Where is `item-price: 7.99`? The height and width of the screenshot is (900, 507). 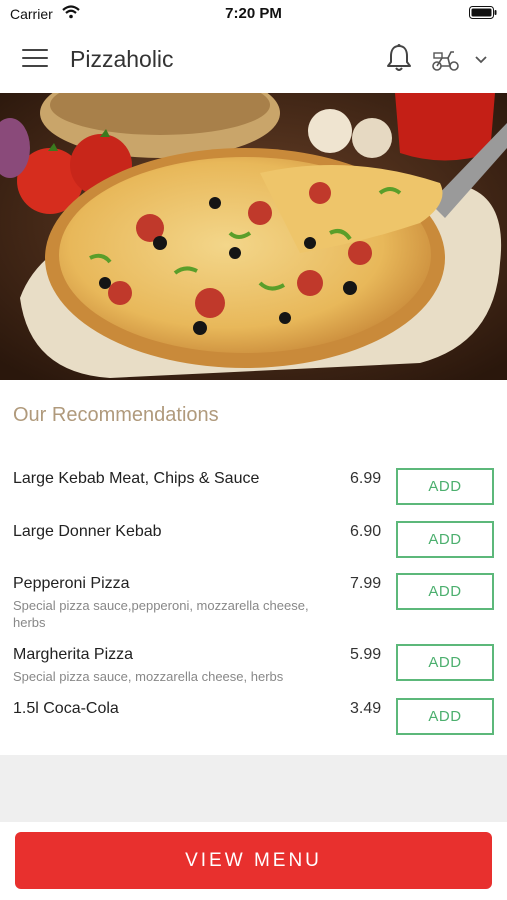 item-price: 7.99 is located at coordinates (366, 583).